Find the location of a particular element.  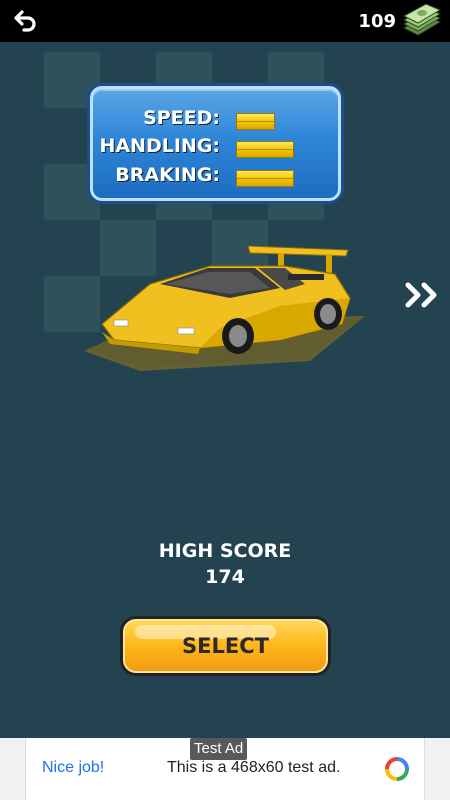

select-button-label: SELECT is located at coordinates (225, 646).